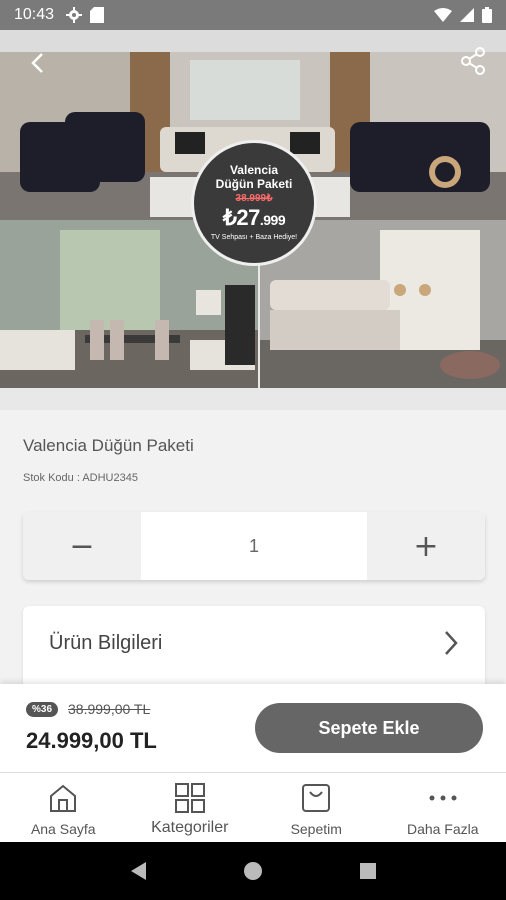 The image size is (506, 900). I want to click on square-recents-icon, so click(368, 871).